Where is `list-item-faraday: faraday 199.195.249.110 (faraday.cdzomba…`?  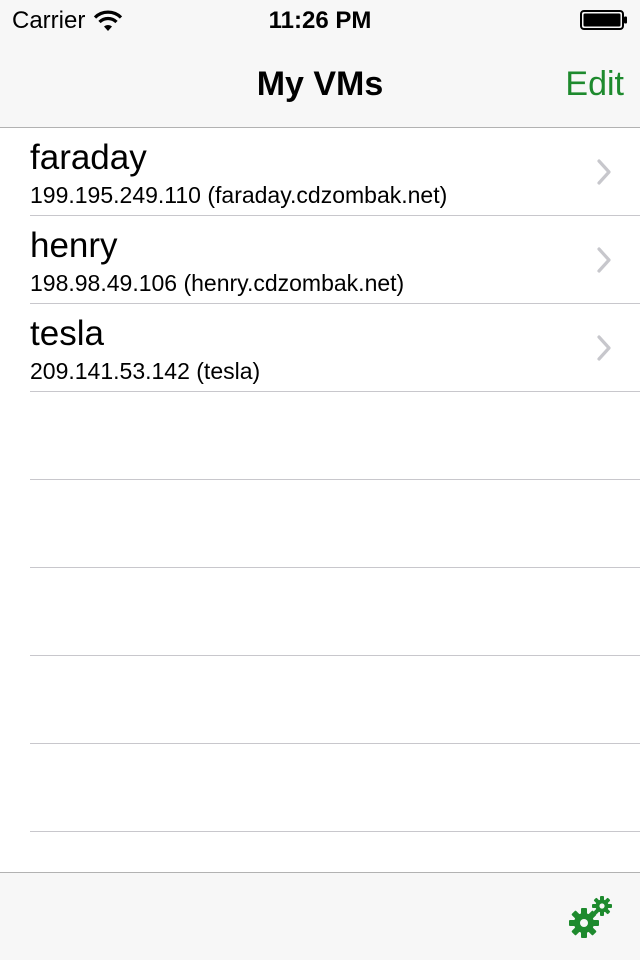
list-item-faraday: faraday 199.195.249.110 (faraday.cdzomba… is located at coordinates (320, 172).